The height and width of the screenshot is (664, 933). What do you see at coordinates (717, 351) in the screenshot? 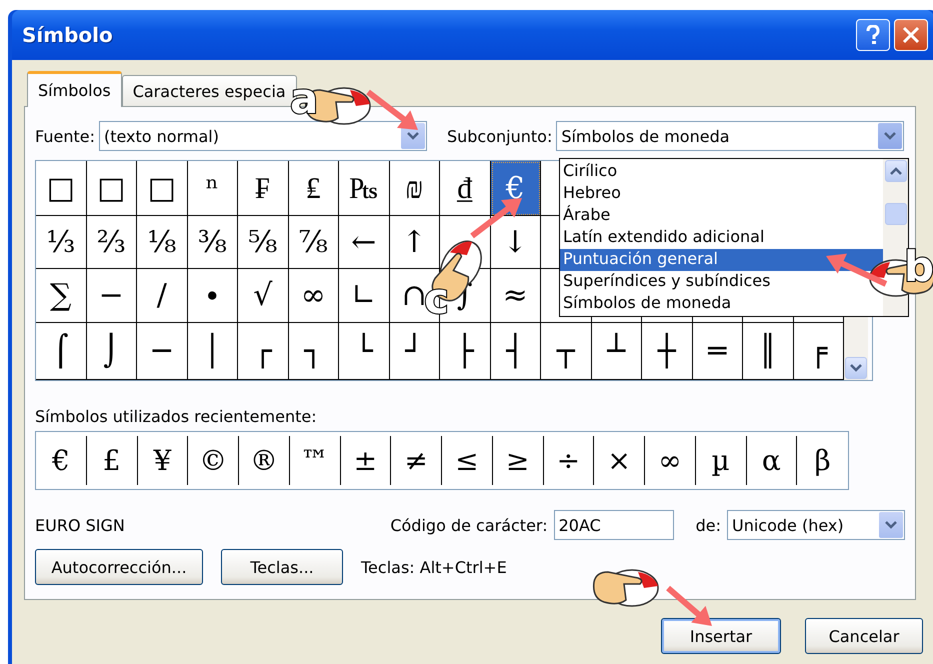
I see `symbol-cell: ═` at bounding box center [717, 351].